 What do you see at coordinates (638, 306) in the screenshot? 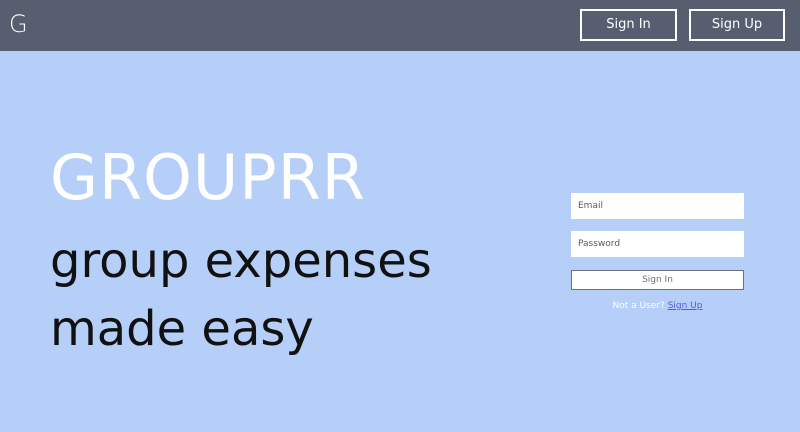
I see `signup-prompt-text: Not a User?` at bounding box center [638, 306].